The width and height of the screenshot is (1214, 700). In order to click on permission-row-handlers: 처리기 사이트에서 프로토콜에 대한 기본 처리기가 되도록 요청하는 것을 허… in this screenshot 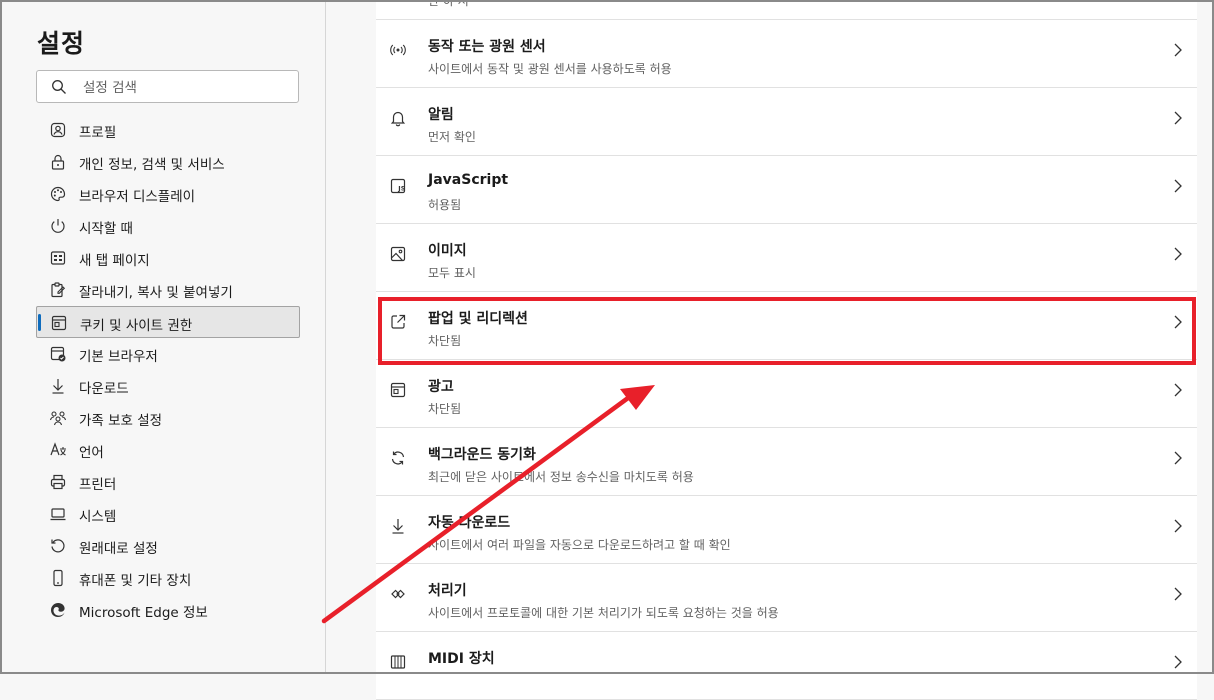, I will do `click(786, 598)`.